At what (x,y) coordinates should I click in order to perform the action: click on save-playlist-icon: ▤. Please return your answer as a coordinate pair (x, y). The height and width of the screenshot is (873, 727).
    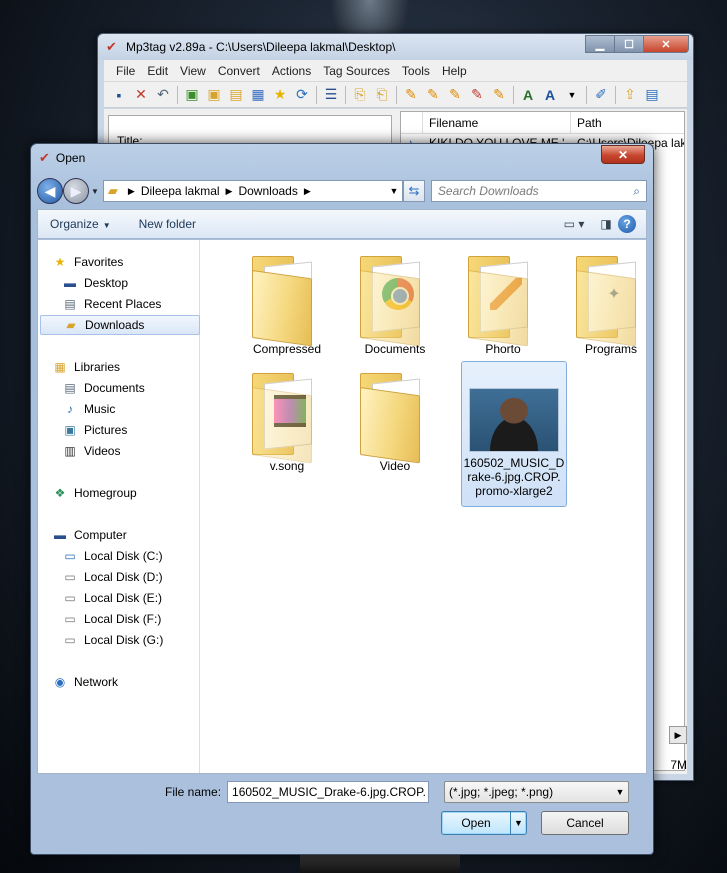
    Looking at the image, I should click on (236, 95).